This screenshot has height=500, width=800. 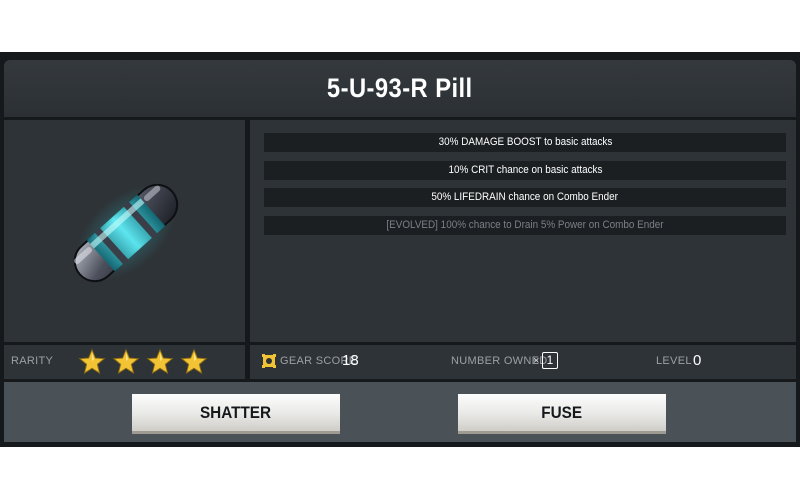 What do you see at coordinates (525, 197) in the screenshot?
I see `stat-row-lifedrain: 50% LIFEDRAIN chance on Combo Ender` at bounding box center [525, 197].